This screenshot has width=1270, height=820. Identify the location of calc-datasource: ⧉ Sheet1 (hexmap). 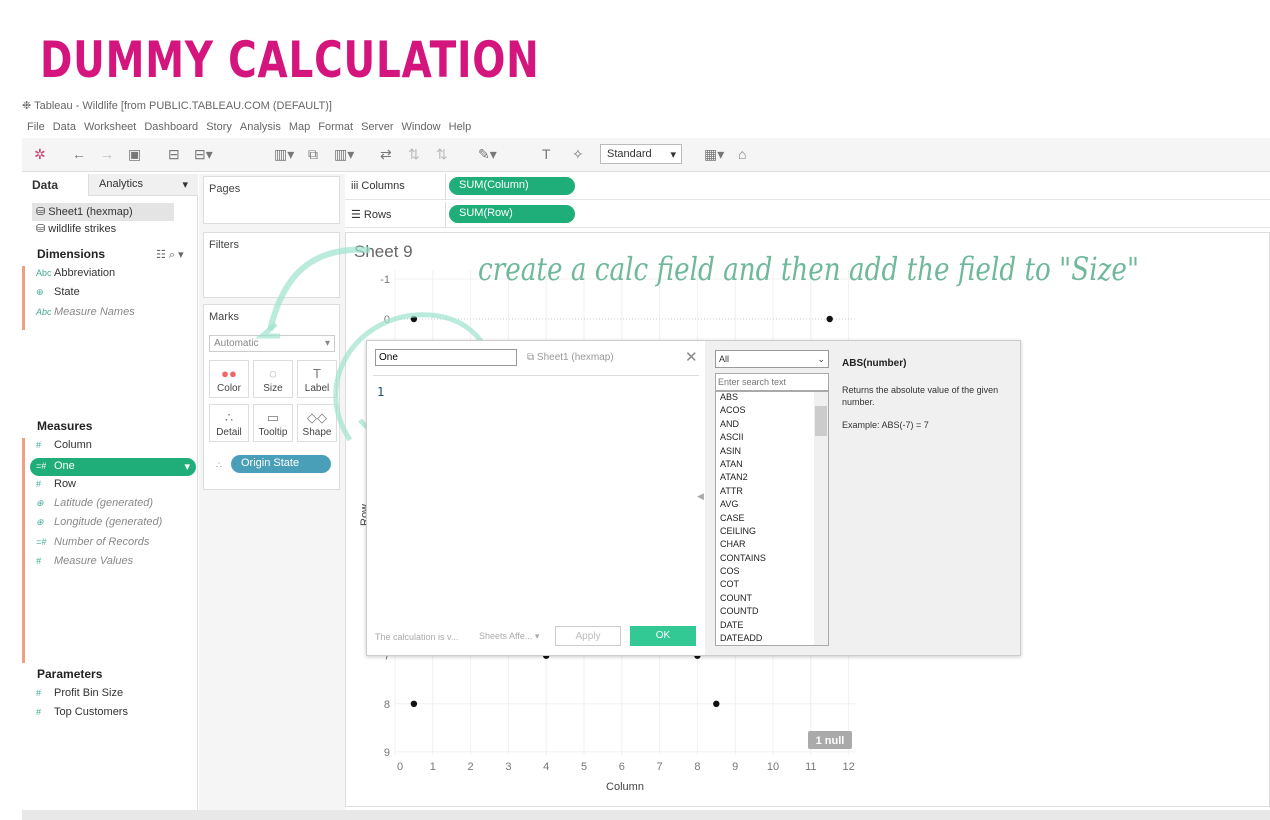
(570, 357).